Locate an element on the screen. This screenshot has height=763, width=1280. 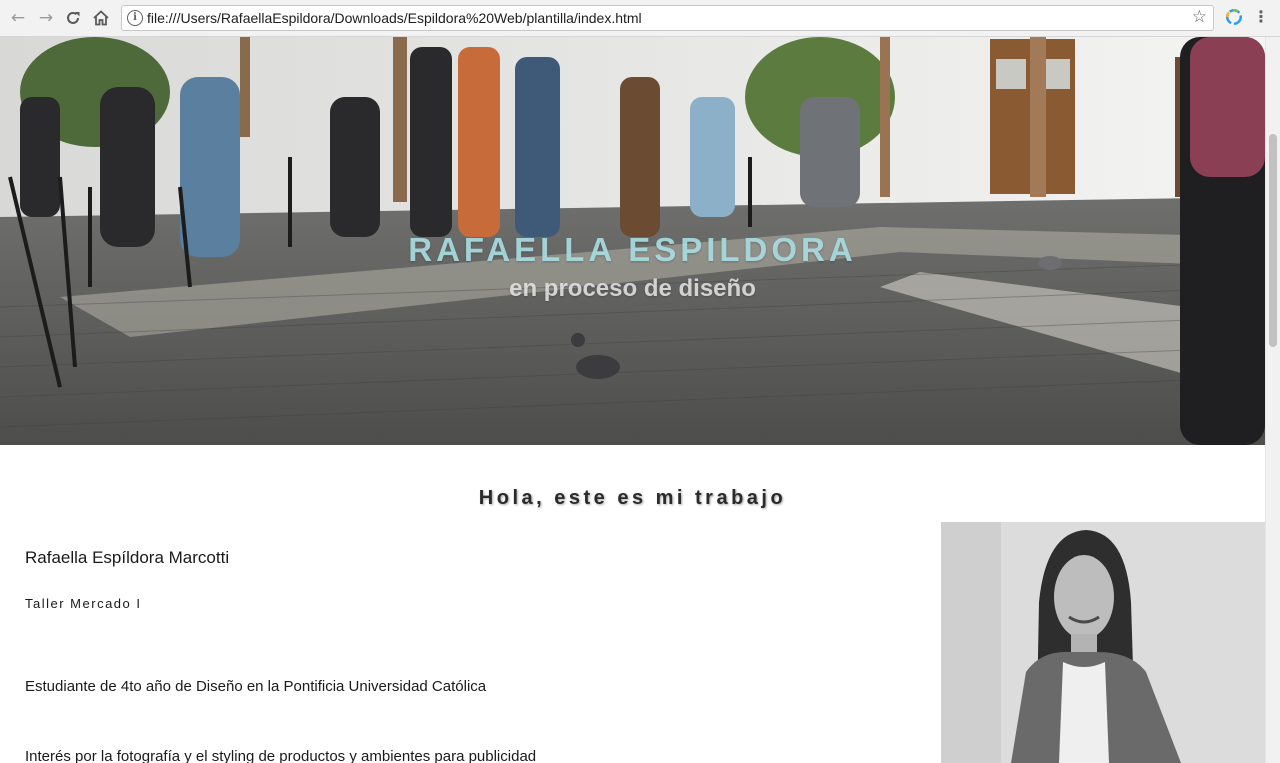
info-icon: i is located at coordinates (135, 18).